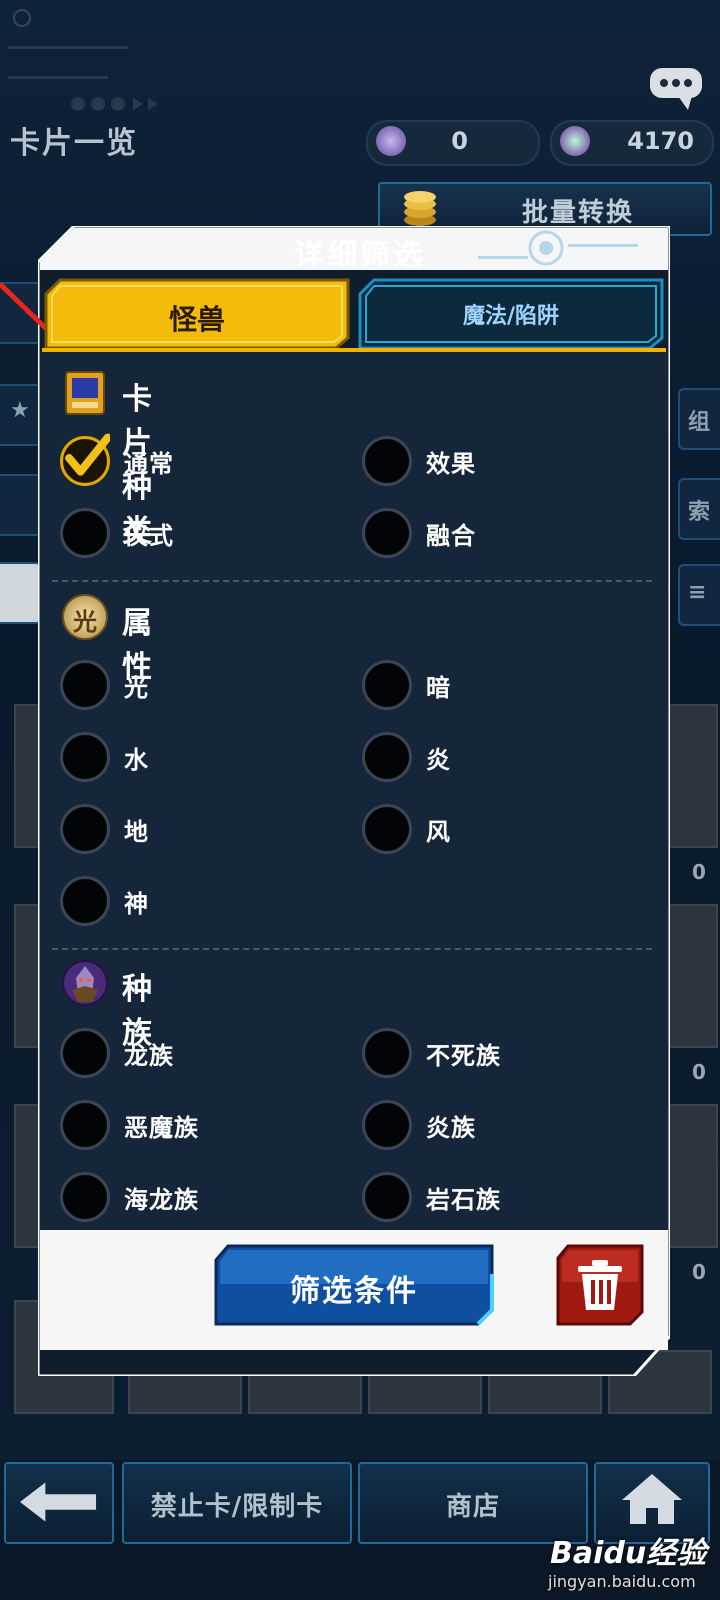 This screenshot has width=720, height=1600. Describe the element at coordinates (459, 141) in the screenshot. I see `orb-count: 0` at that location.